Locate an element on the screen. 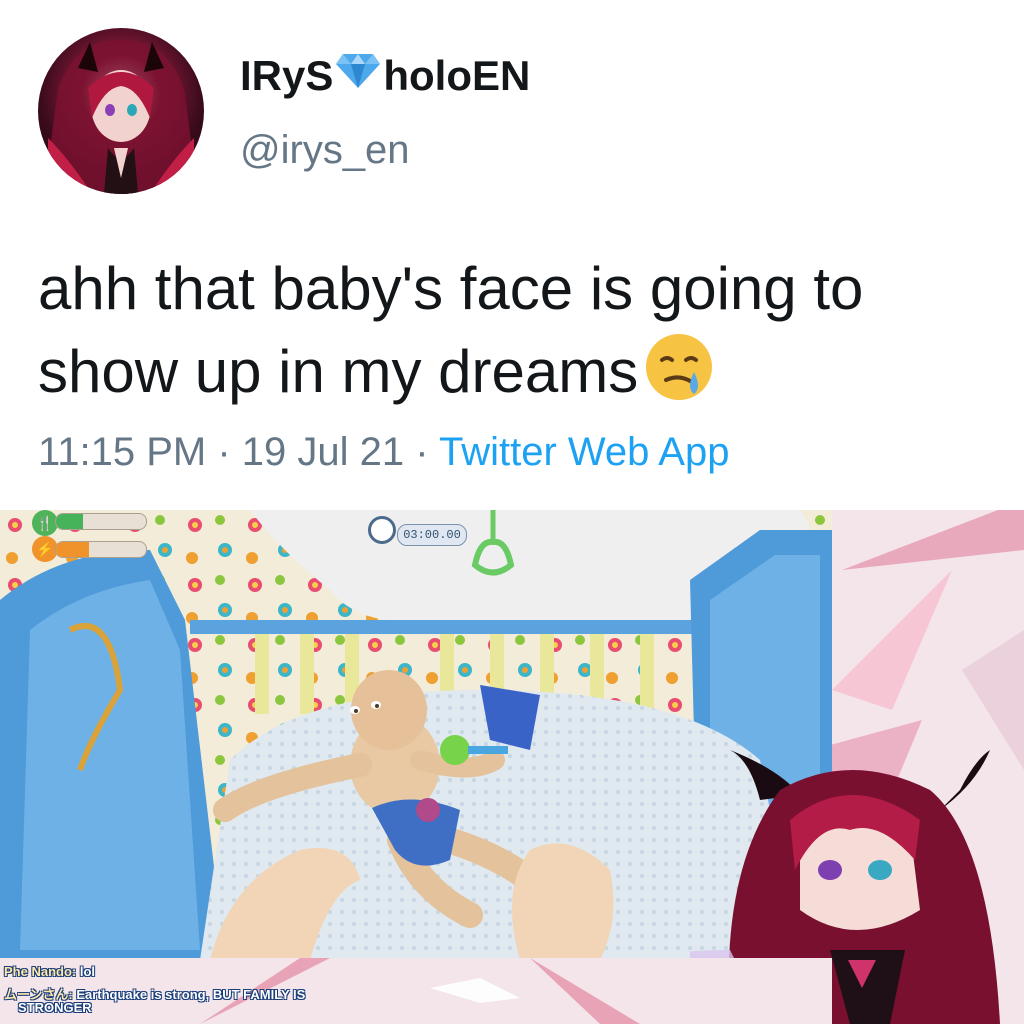 Image resolution: width=1024 pixels, height=1024 pixels. energy-bar is located at coordinates (101, 549).